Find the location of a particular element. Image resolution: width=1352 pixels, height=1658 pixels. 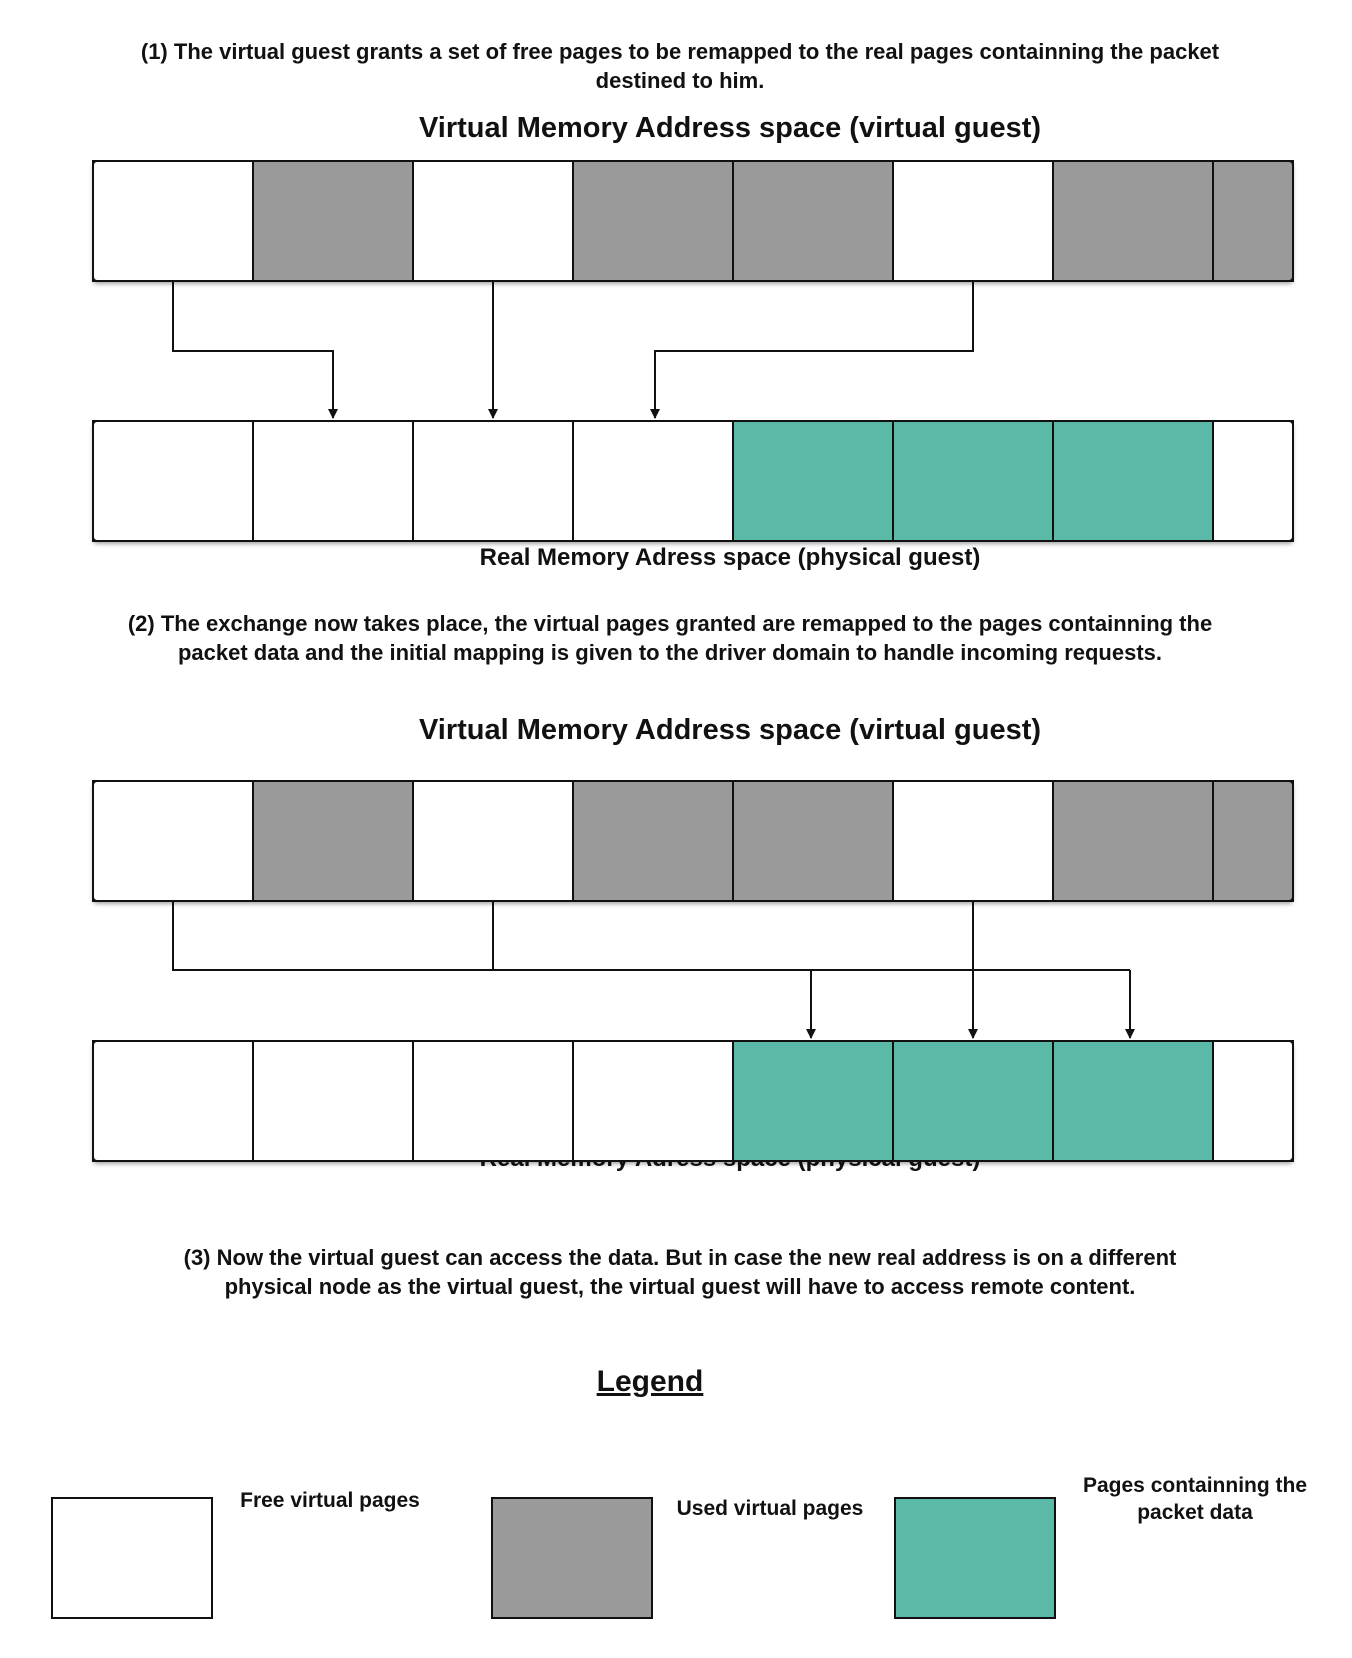

legend-packet-swatch is located at coordinates (975, 1558).